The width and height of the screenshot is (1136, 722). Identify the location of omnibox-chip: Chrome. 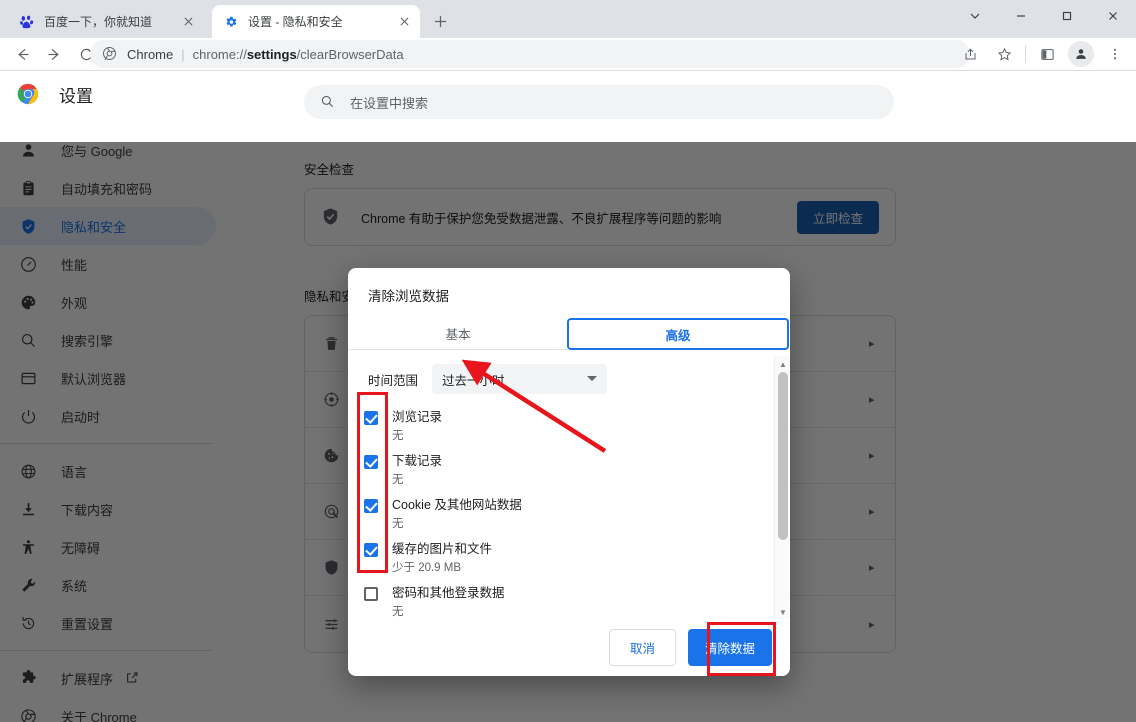
(150, 54).